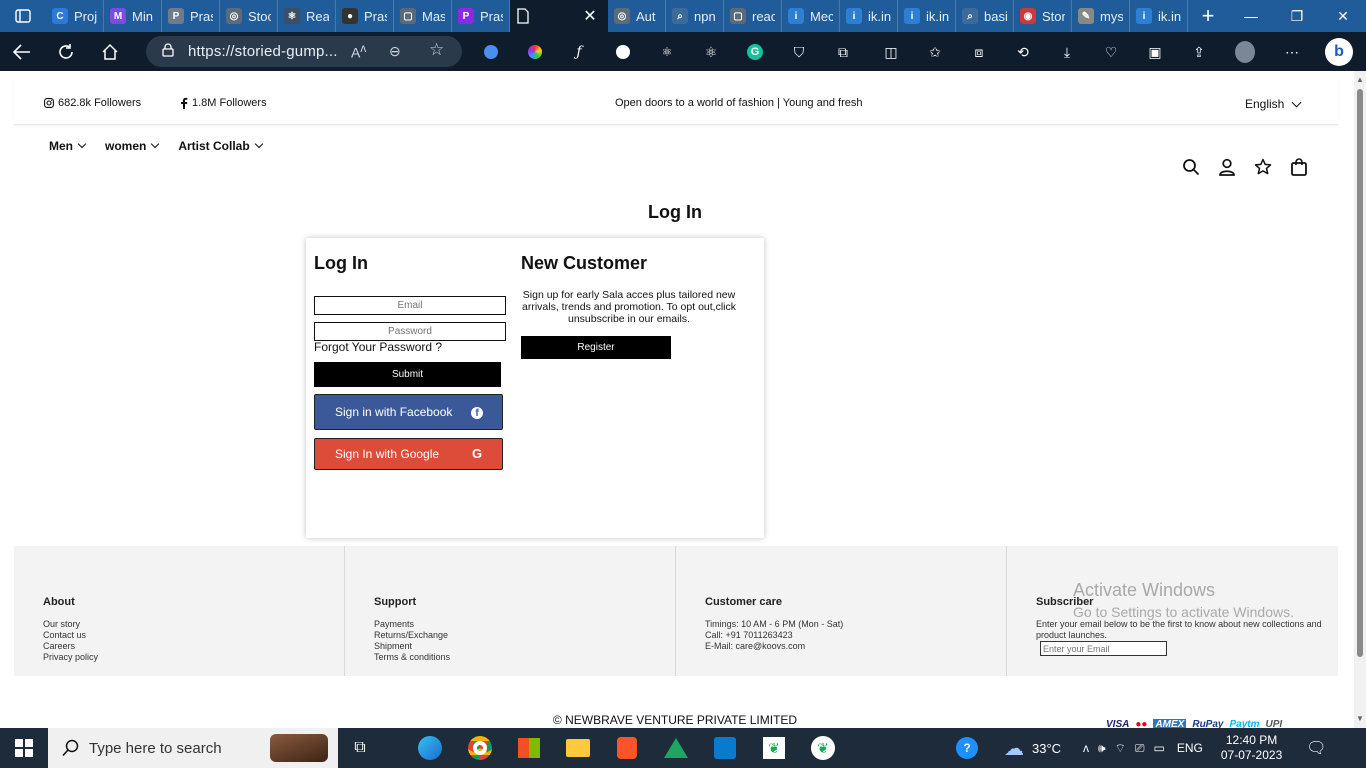  Describe the element at coordinates (891, 52) in the screenshot. I see `split-screen-icon: ◫` at that location.